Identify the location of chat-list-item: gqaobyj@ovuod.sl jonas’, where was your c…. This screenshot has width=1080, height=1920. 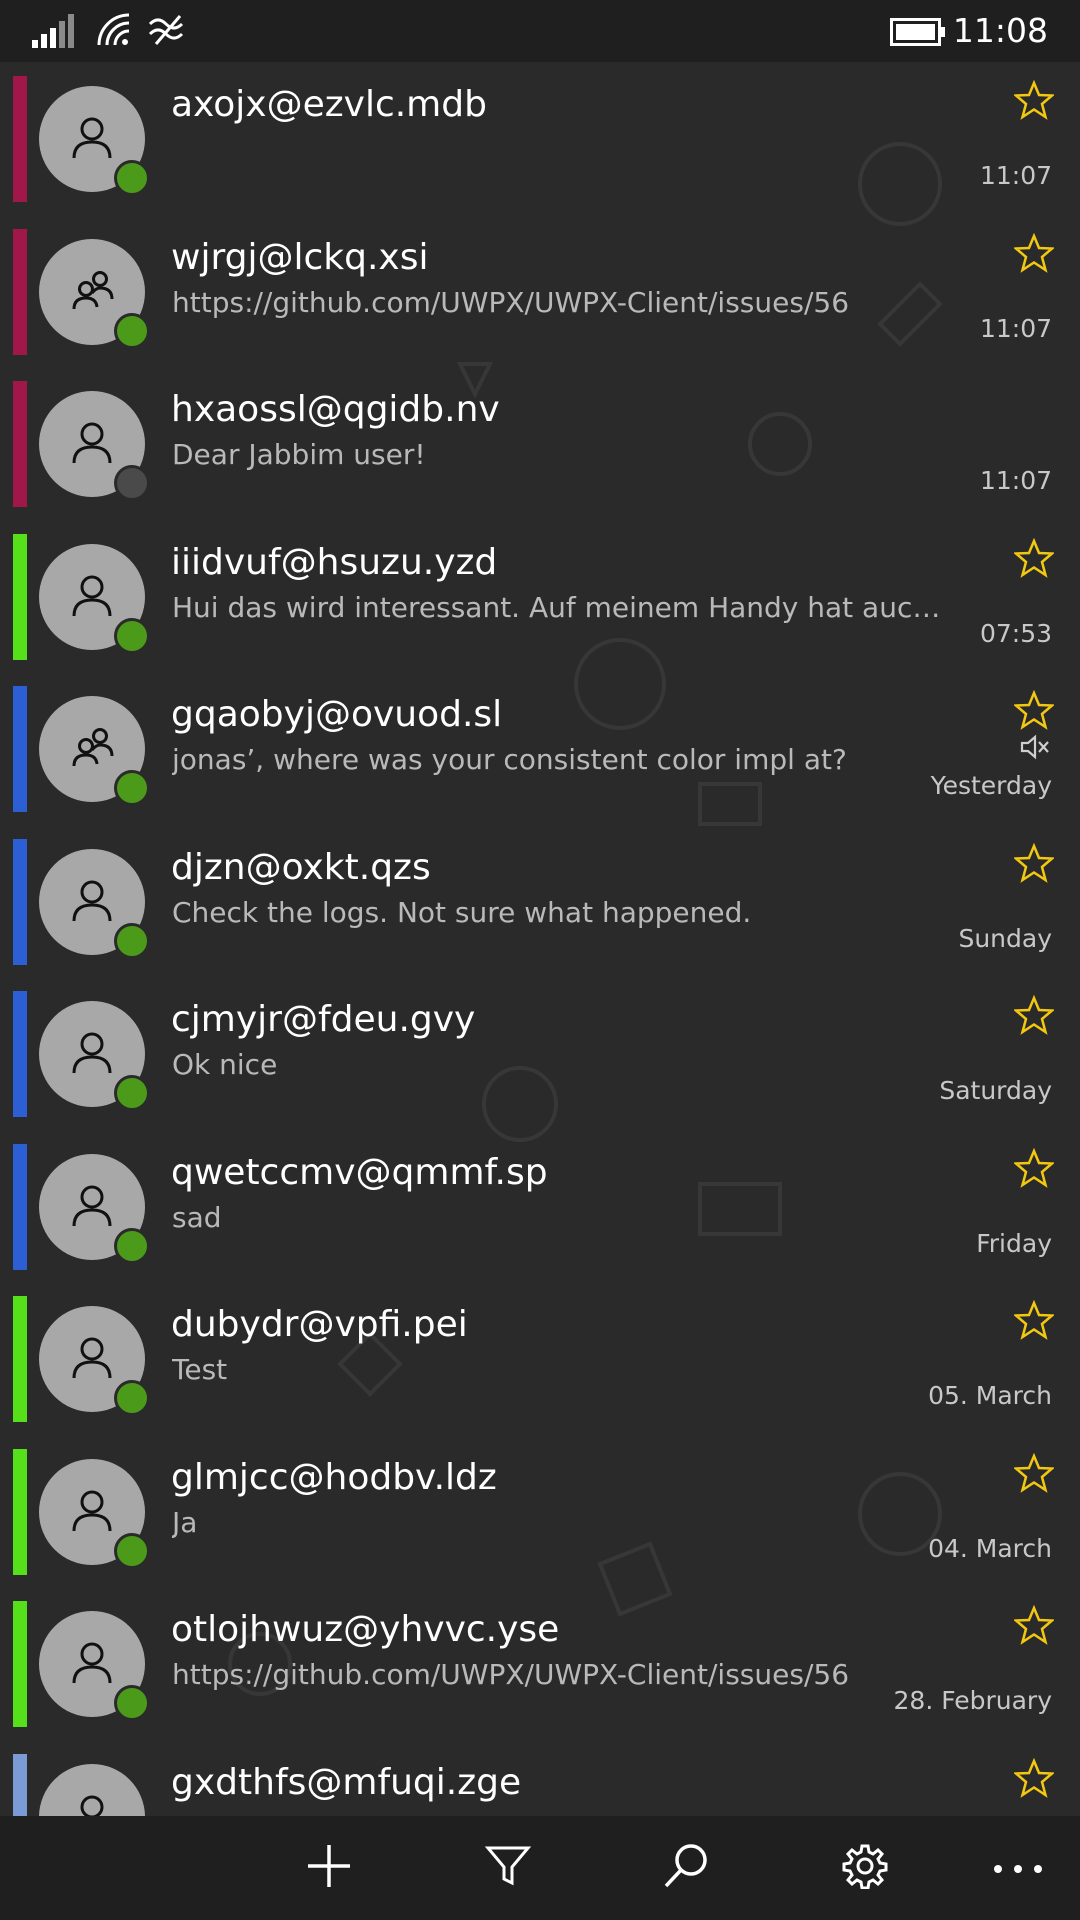
(540, 750).